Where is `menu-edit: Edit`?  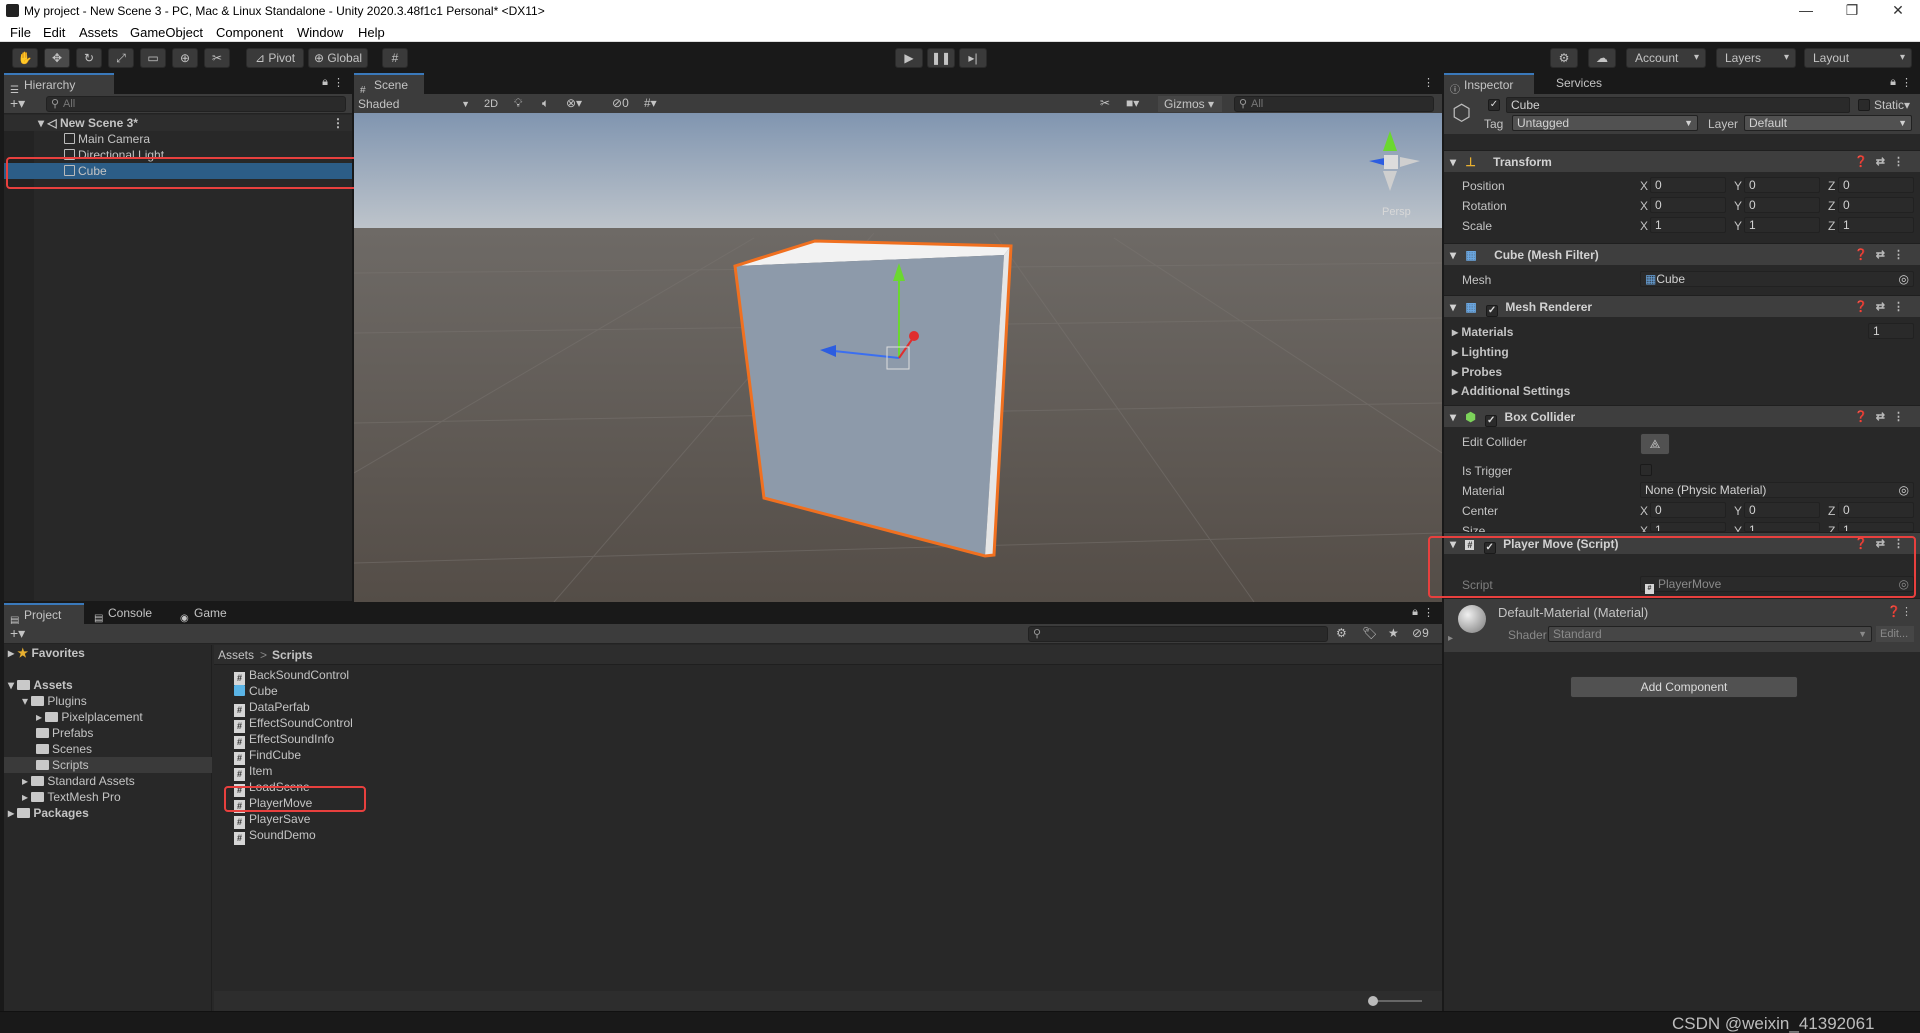 menu-edit: Edit is located at coordinates (54, 32).